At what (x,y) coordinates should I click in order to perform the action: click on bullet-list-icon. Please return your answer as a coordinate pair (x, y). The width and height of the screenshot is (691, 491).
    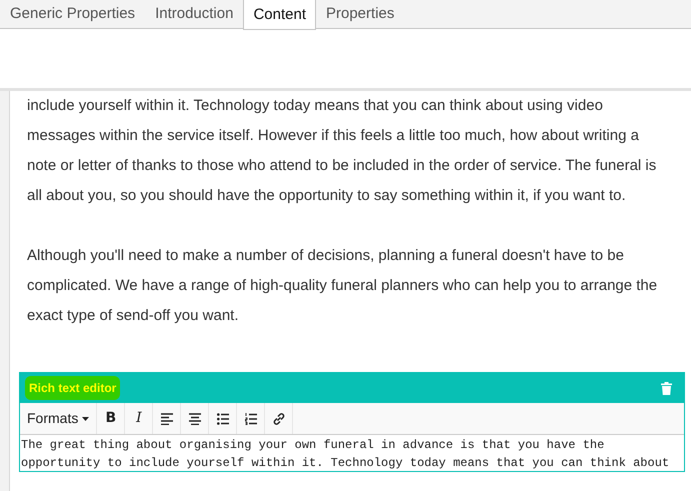
    Looking at the image, I should click on (222, 419).